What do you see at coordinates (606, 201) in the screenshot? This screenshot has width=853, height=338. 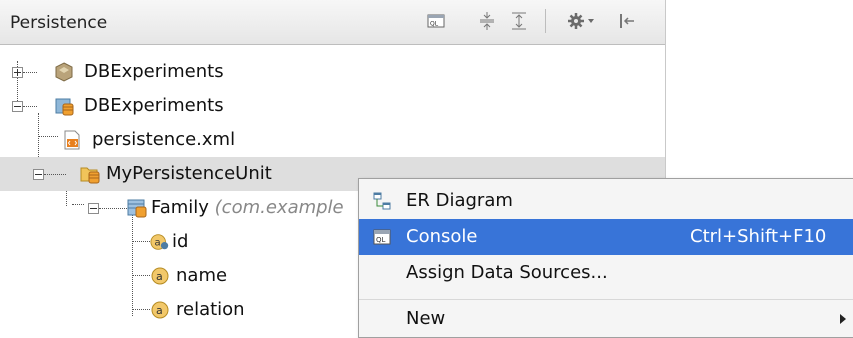 I see `menu-item-er-diagram: ER Diagram` at bounding box center [606, 201].